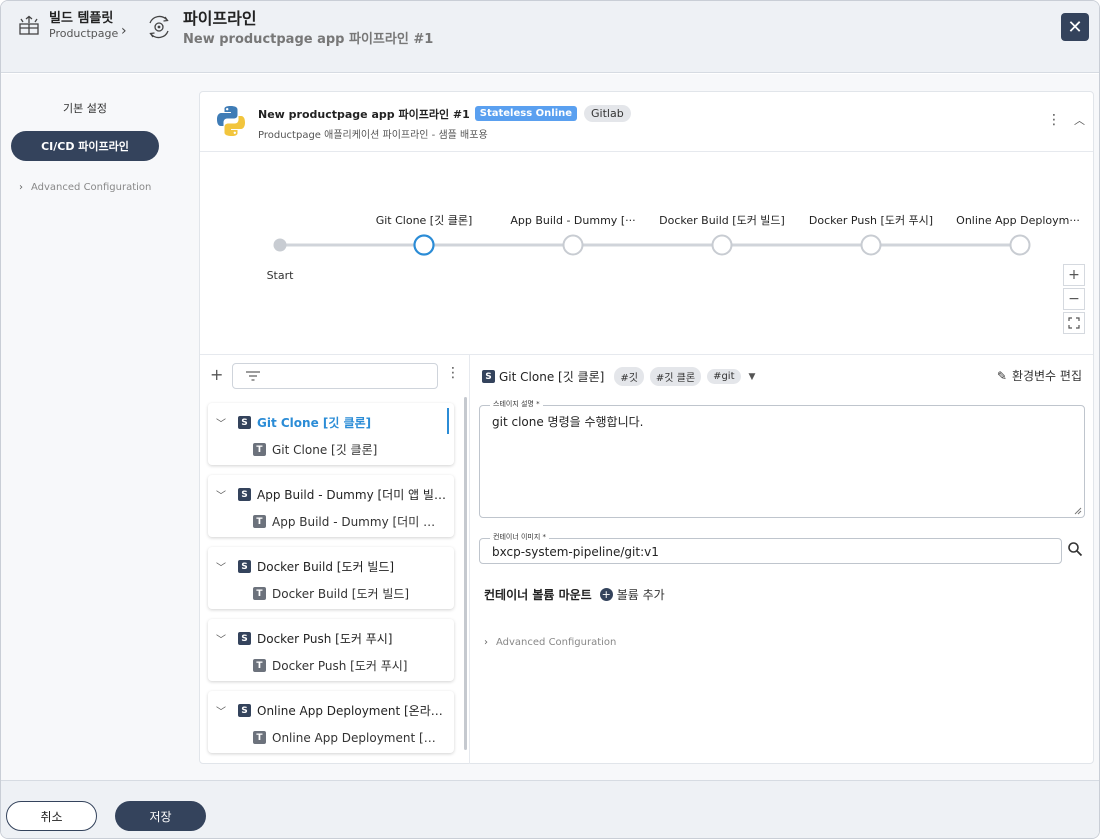 The height and width of the screenshot is (839, 1100). Describe the element at coordinates (308, 39) in the screenshot. I see `page-subtitle: New productpage app 파이프라인 #1` at that location.